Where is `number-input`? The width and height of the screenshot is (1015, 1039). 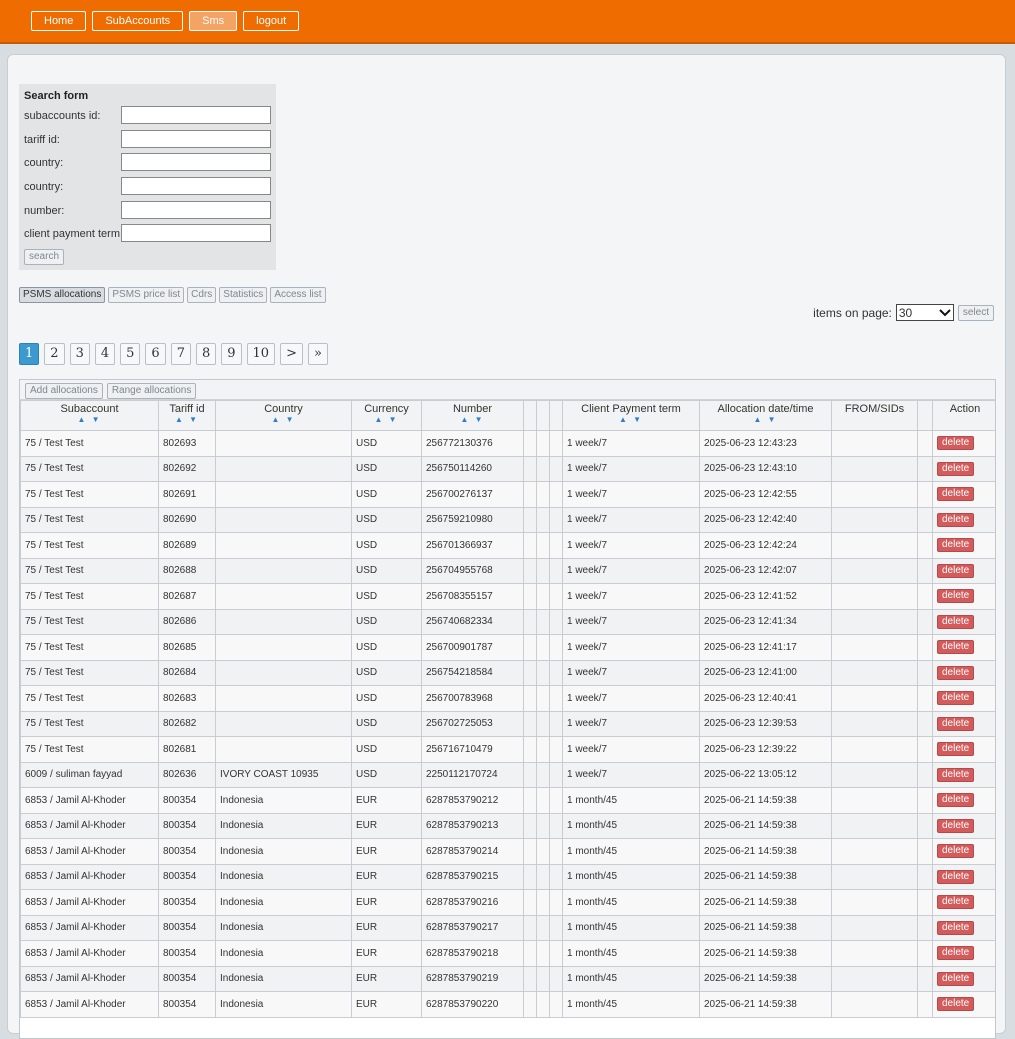
number-input is located at coordinates (196, 210).